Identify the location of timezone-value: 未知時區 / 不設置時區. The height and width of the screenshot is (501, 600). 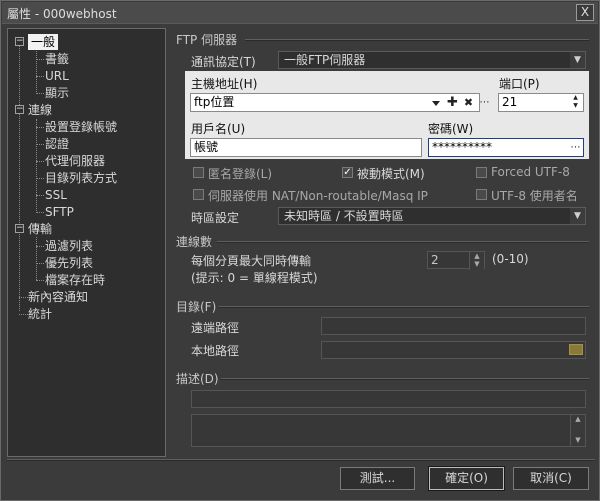
(344, 216).